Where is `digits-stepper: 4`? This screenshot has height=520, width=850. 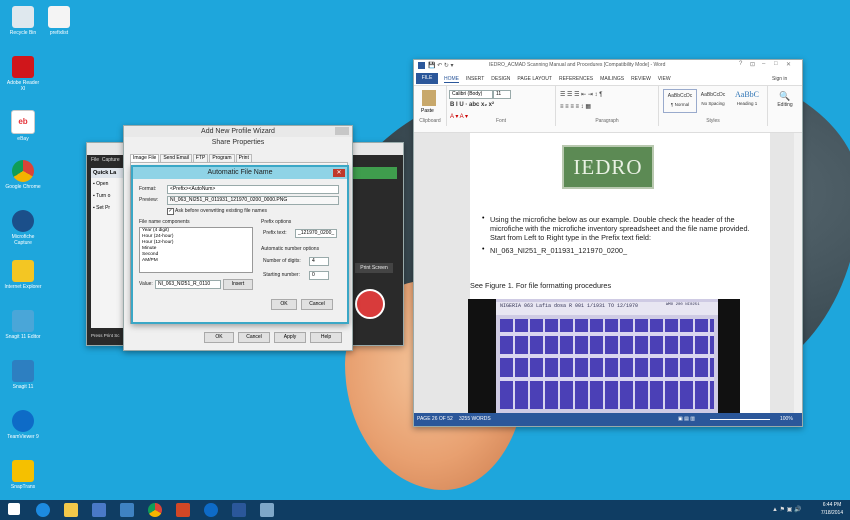 digits-stepper: 4 is located at coordinates (319, 261).